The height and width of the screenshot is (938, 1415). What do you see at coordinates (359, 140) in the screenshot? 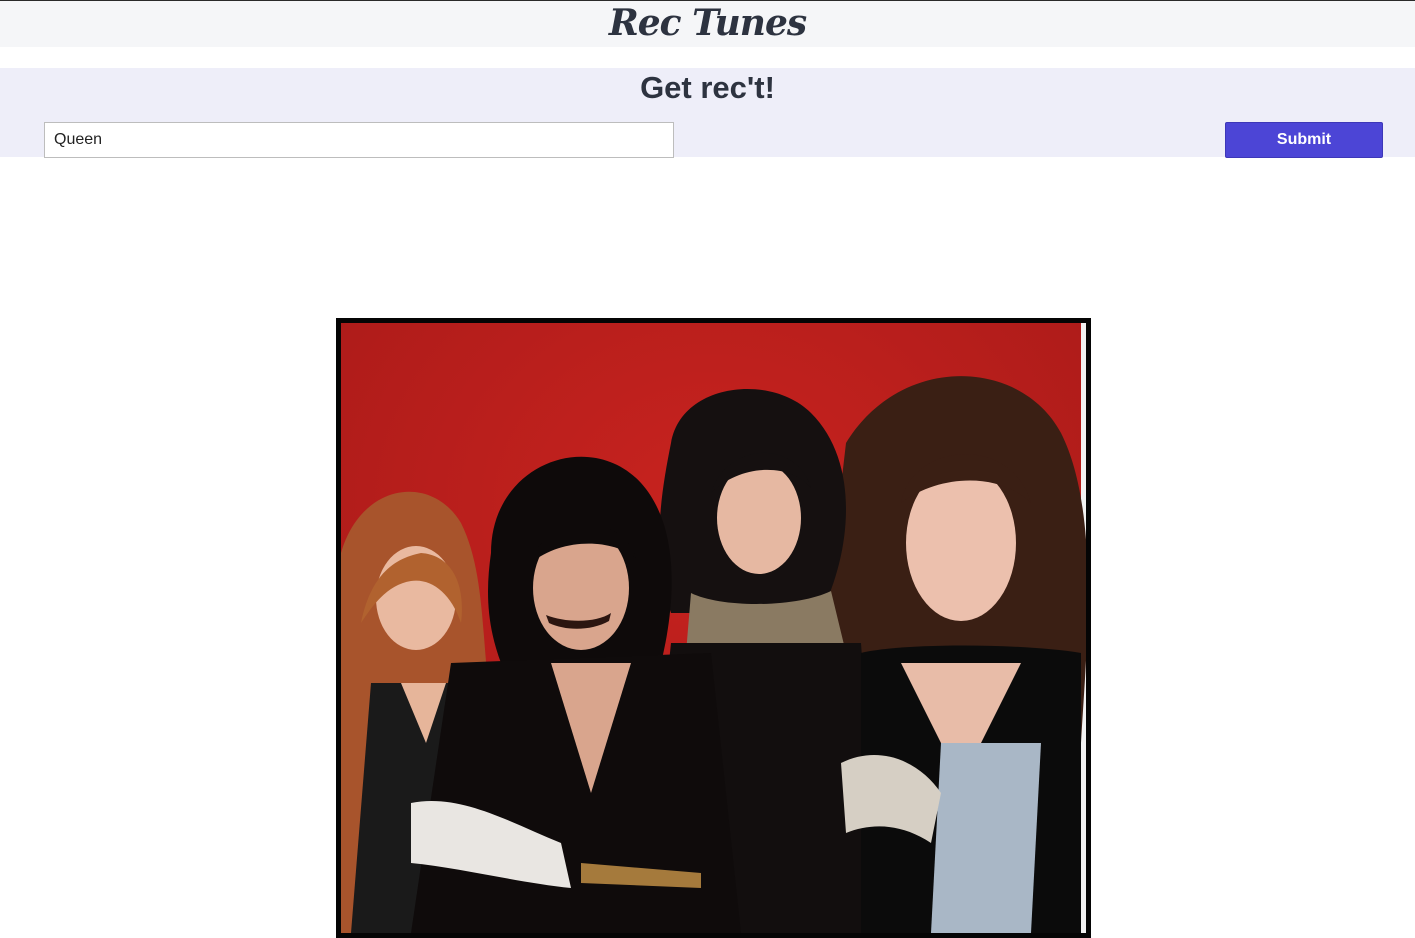
I see `artist-search-input` at bounding box center [359, 140].